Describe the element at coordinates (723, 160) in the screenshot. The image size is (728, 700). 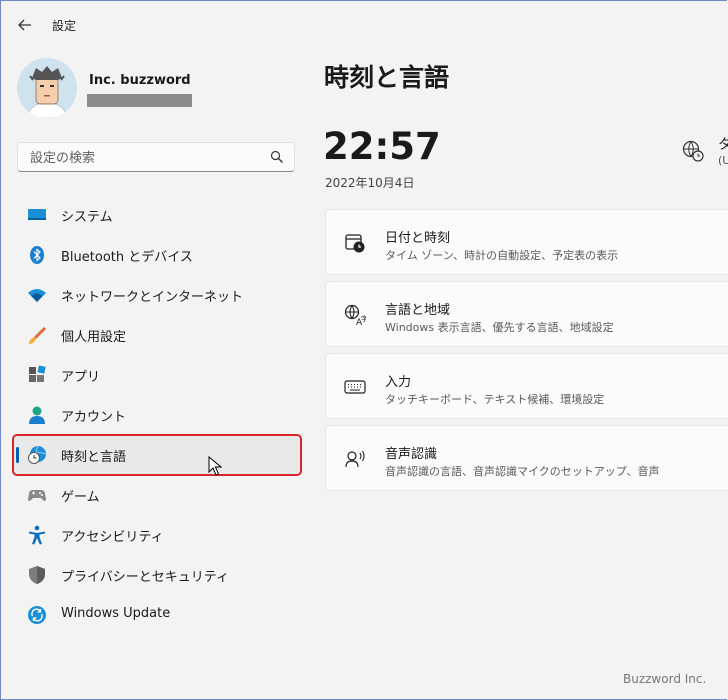
I see `timezone-detail: (U` at that location.